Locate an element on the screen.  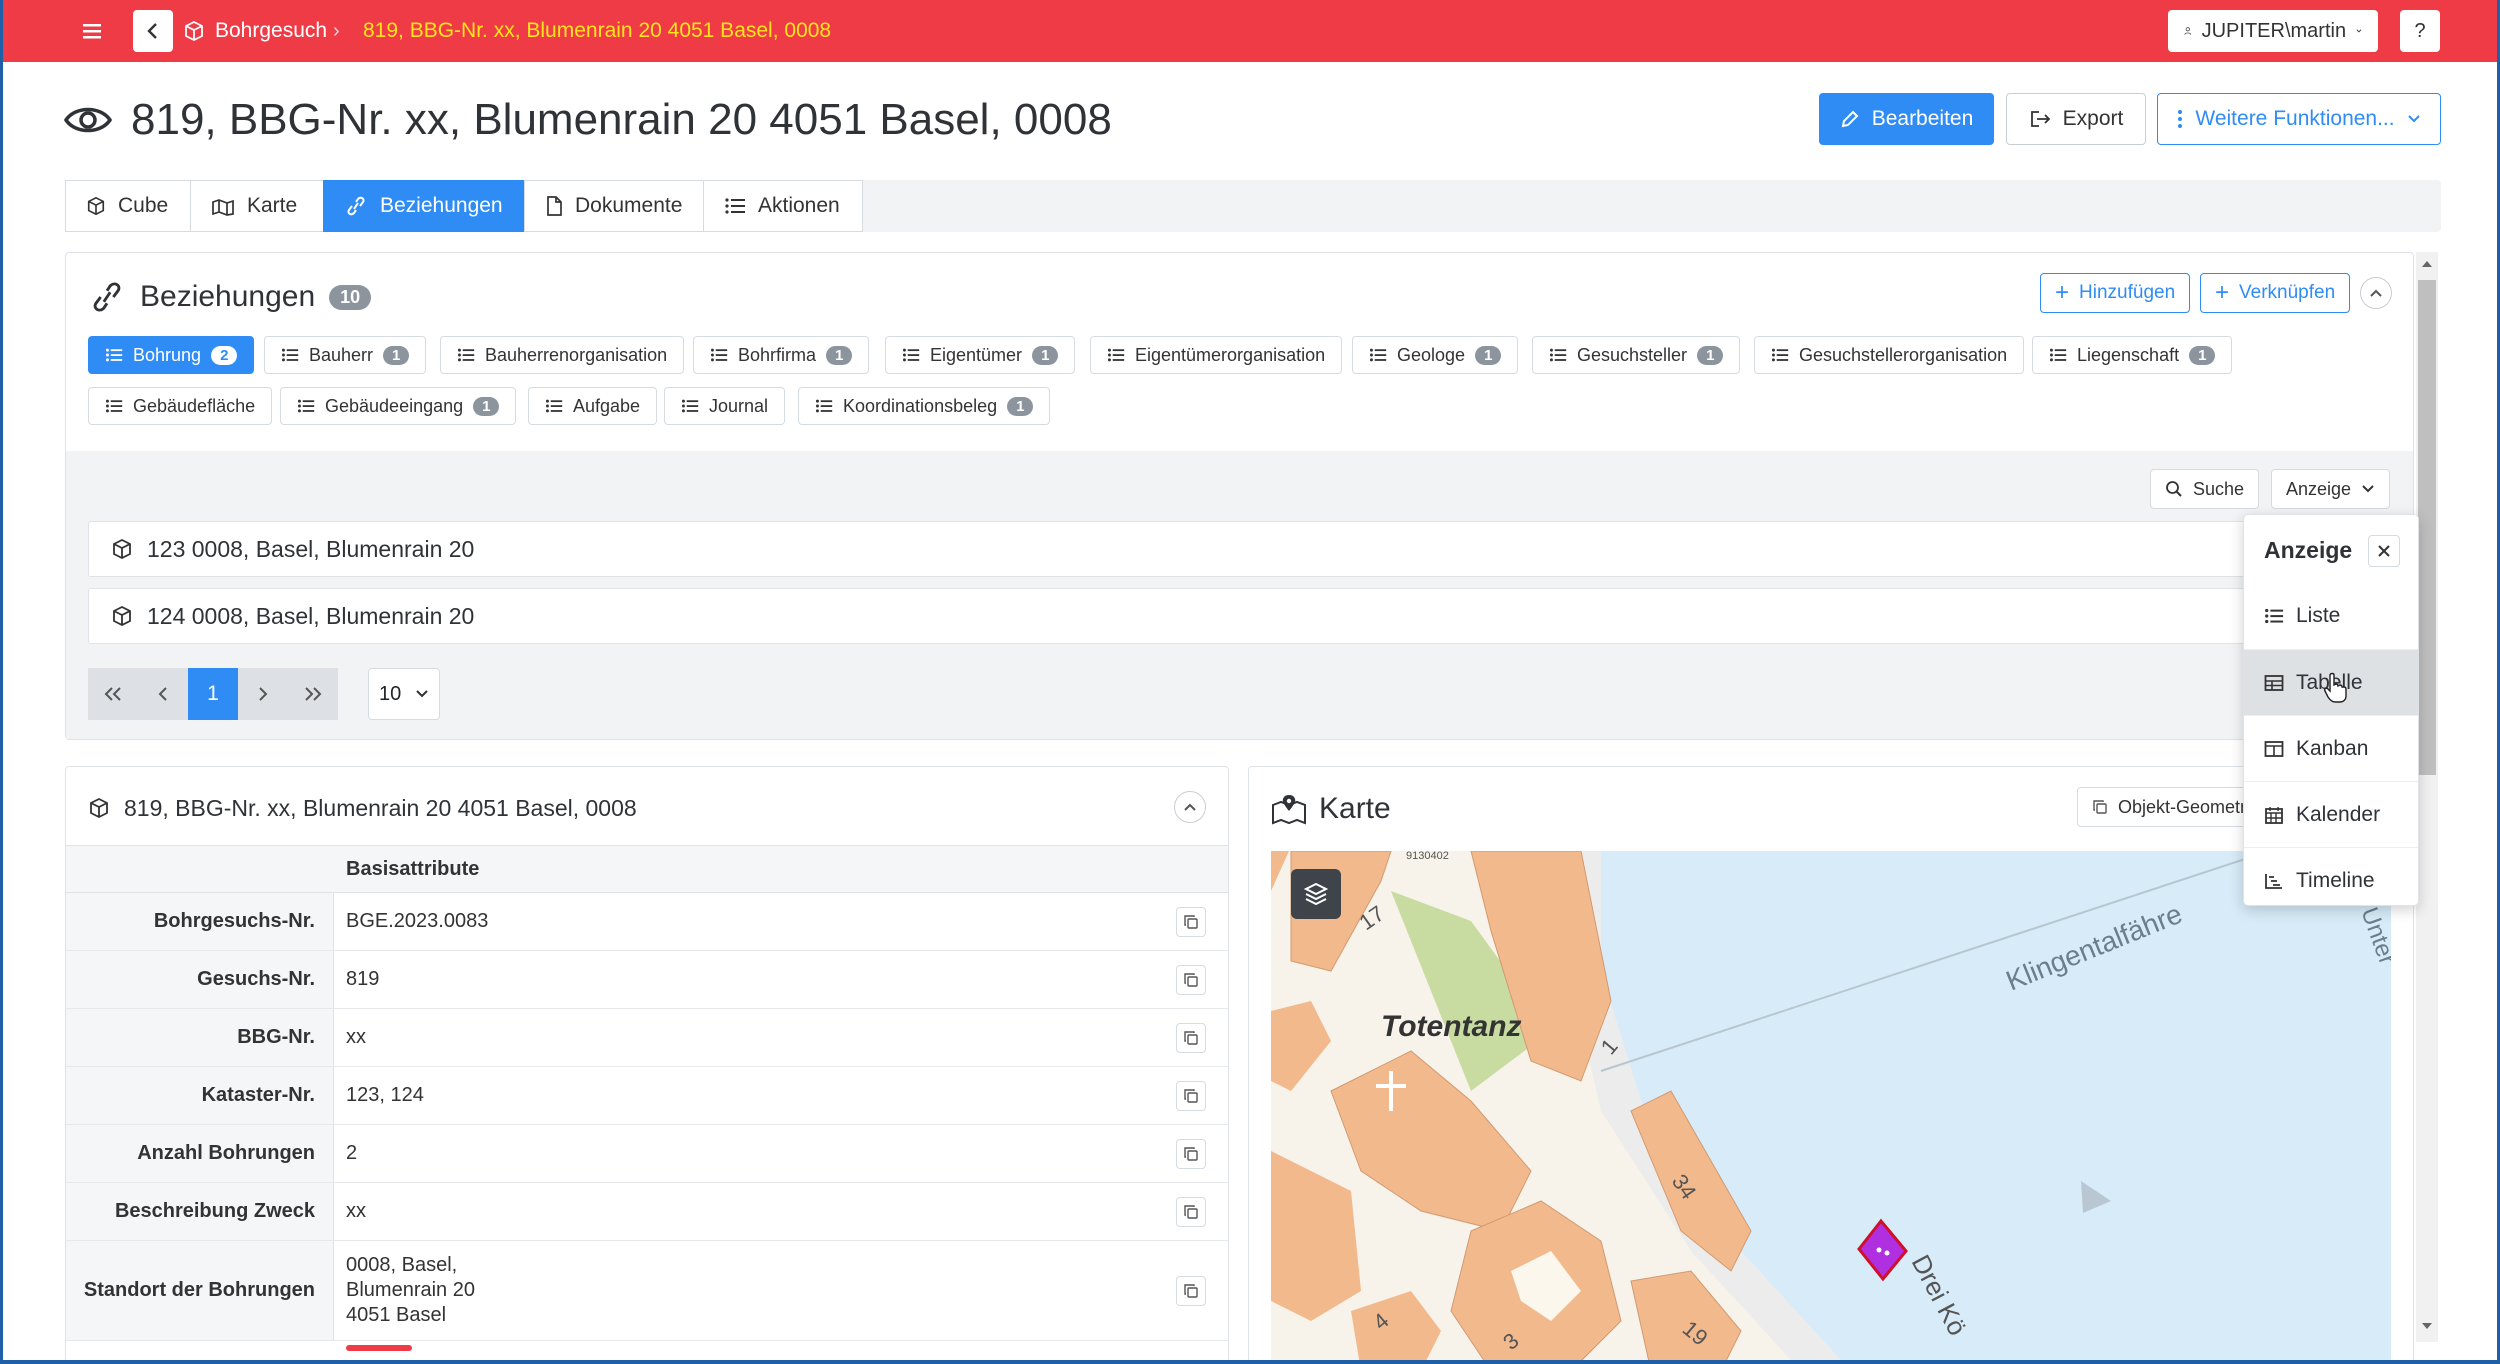
page-size-select: 10 is located at coordinates (404, 694).